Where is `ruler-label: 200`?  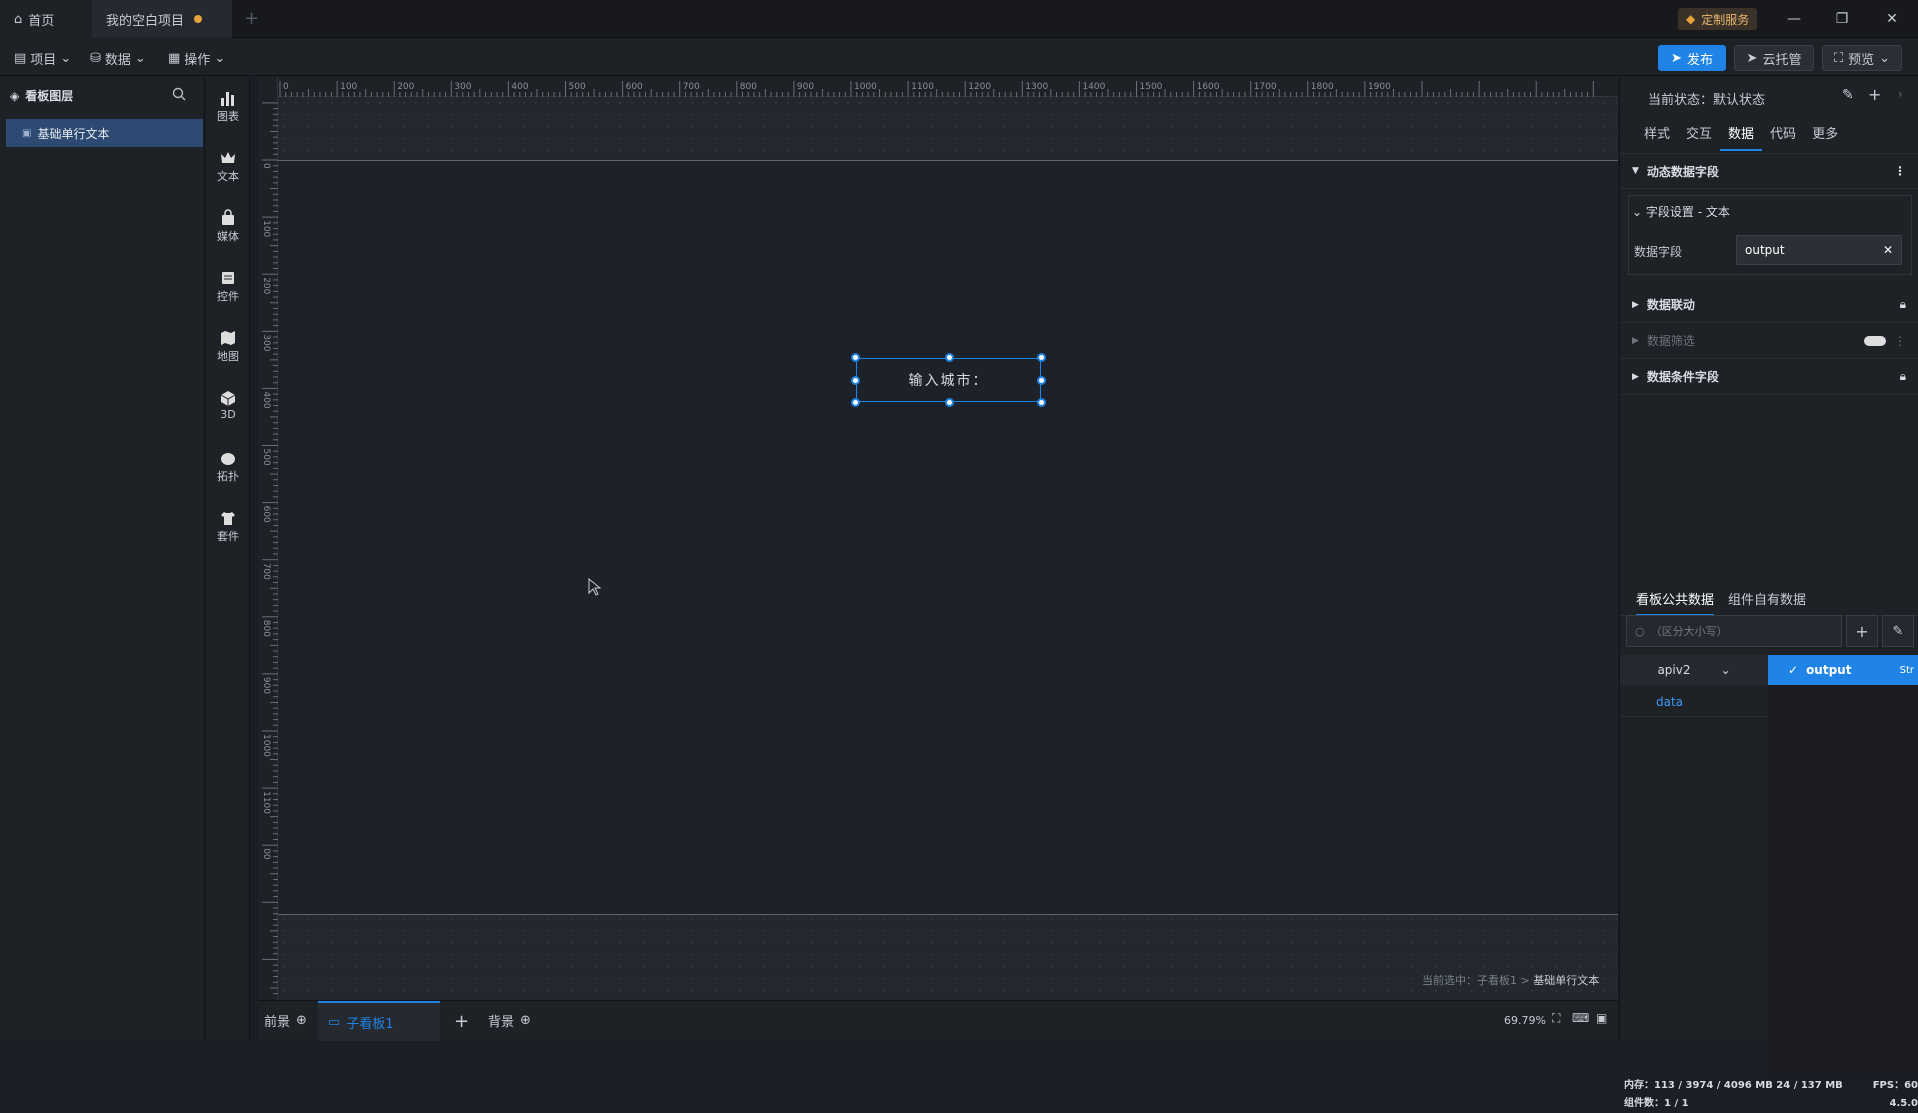
ruler-label: 200 is located at coordinates (266, 285).